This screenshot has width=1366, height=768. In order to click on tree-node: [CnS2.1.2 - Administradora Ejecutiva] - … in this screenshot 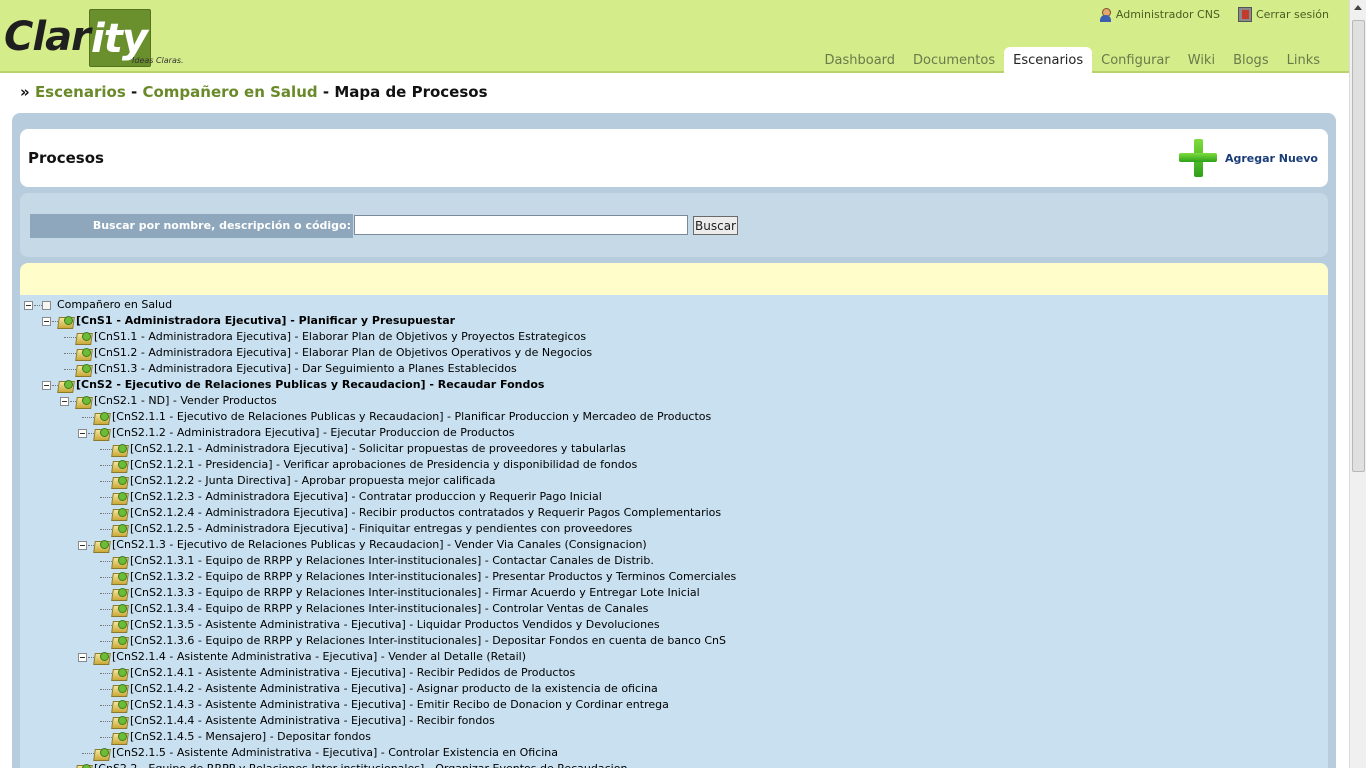, I will do `click(674, 433)`.